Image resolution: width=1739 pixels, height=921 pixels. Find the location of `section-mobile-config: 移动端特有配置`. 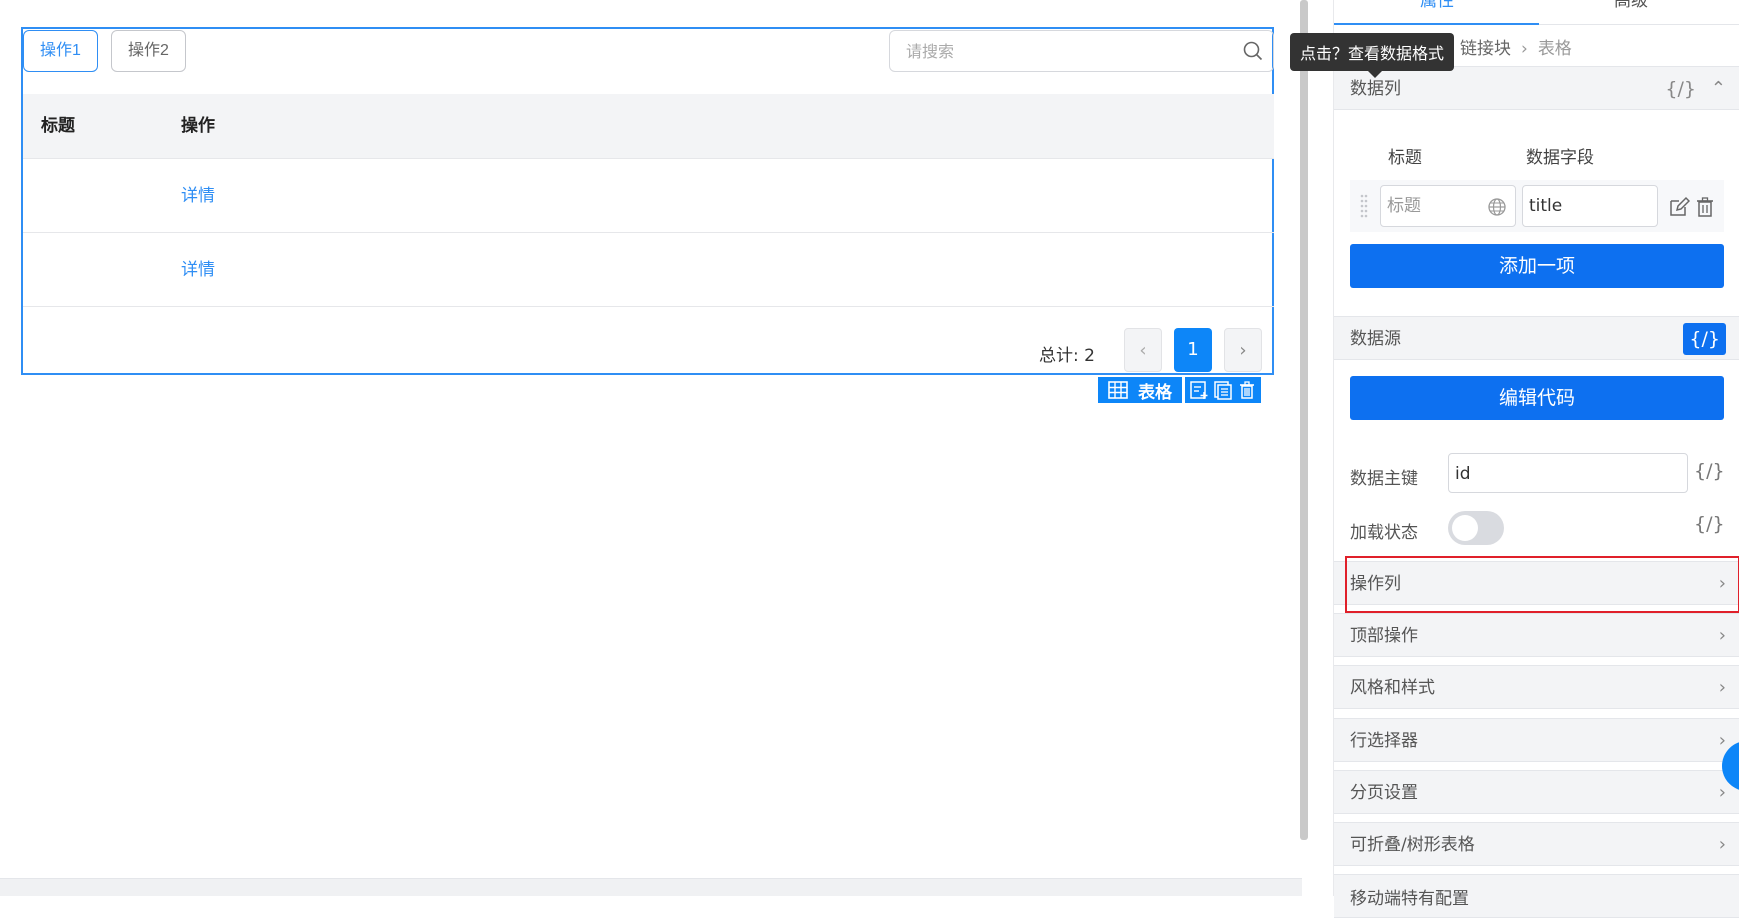

section-mobile-config: 移动端特有配置 is located at coordinates (1536, 896).